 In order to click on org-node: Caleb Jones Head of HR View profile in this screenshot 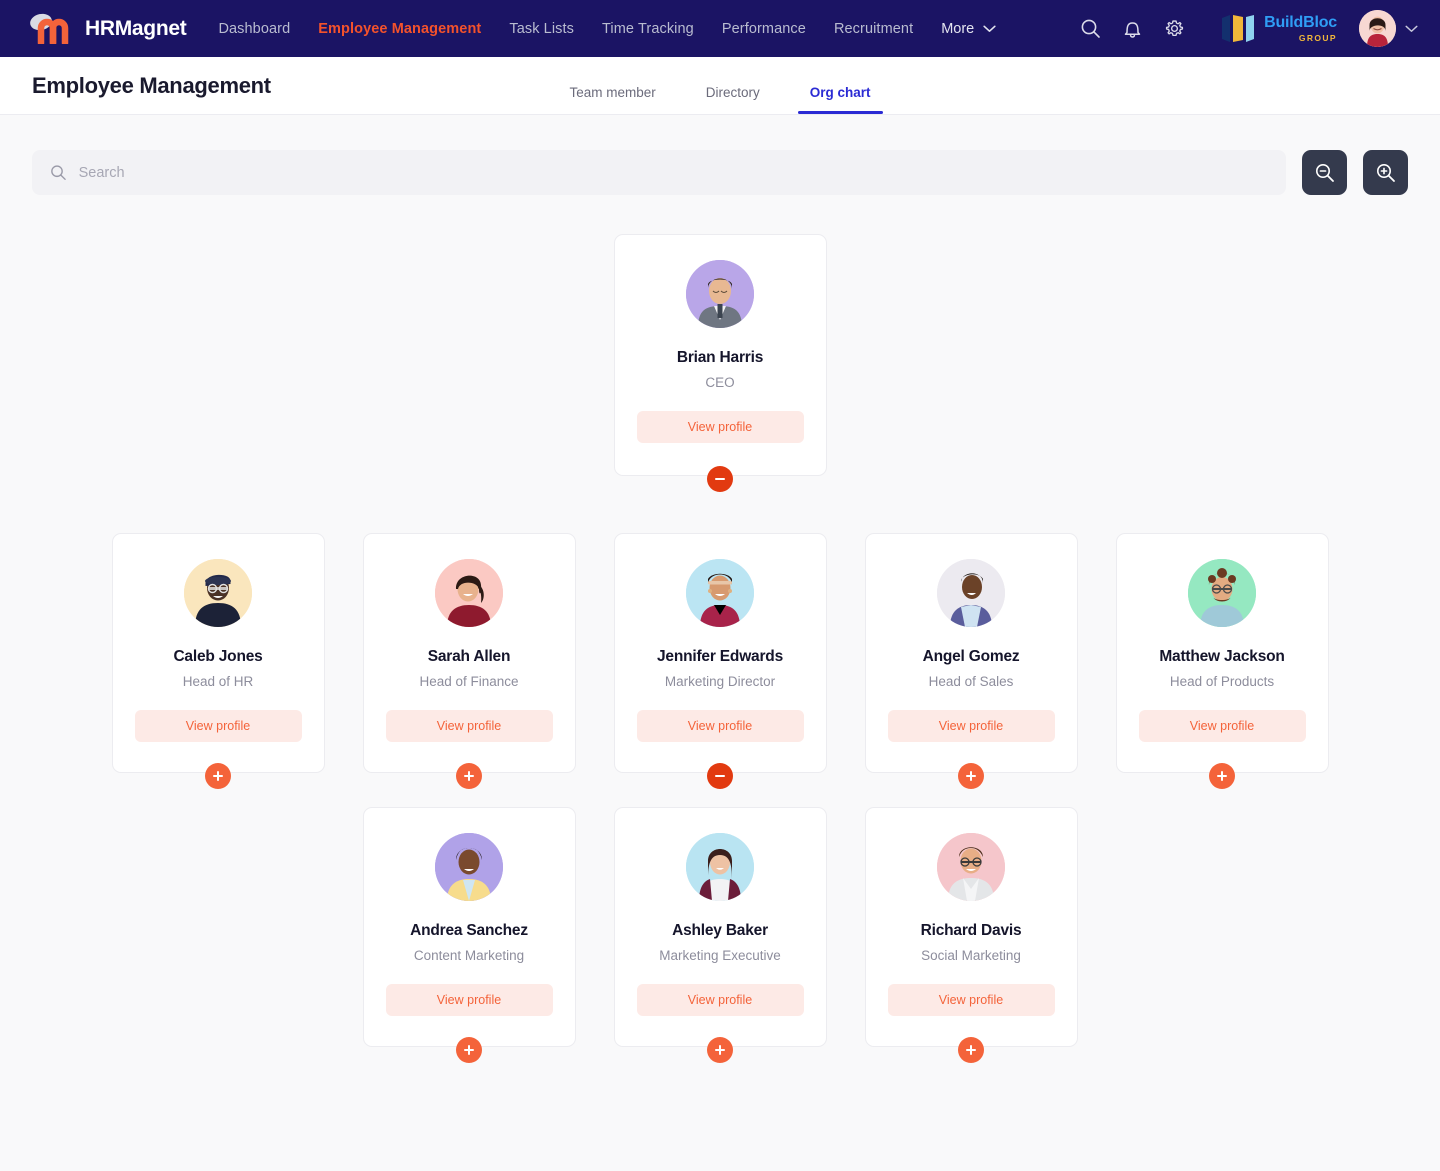, I will do `click(218, 661)`.